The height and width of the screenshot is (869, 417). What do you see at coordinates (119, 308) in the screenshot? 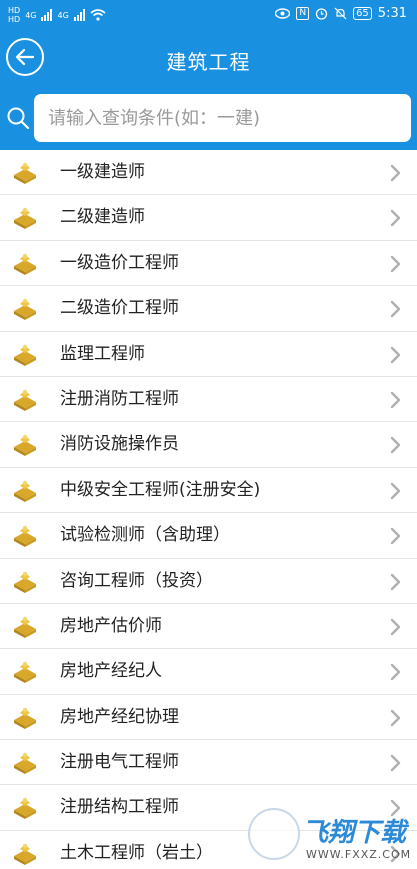
I see `list-item-label: 二级造价工程师` at bounding box center [119, 308].